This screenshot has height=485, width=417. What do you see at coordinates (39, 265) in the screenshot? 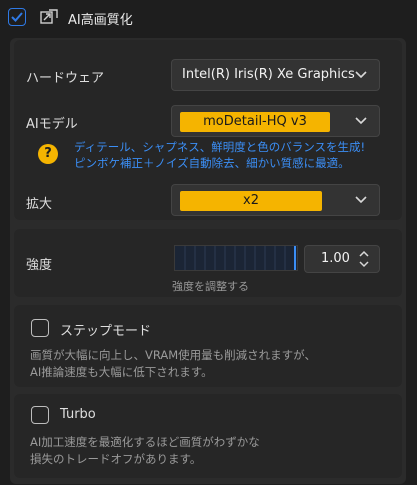
I see `strength-label: 強度` at bounding box center [39, 265].